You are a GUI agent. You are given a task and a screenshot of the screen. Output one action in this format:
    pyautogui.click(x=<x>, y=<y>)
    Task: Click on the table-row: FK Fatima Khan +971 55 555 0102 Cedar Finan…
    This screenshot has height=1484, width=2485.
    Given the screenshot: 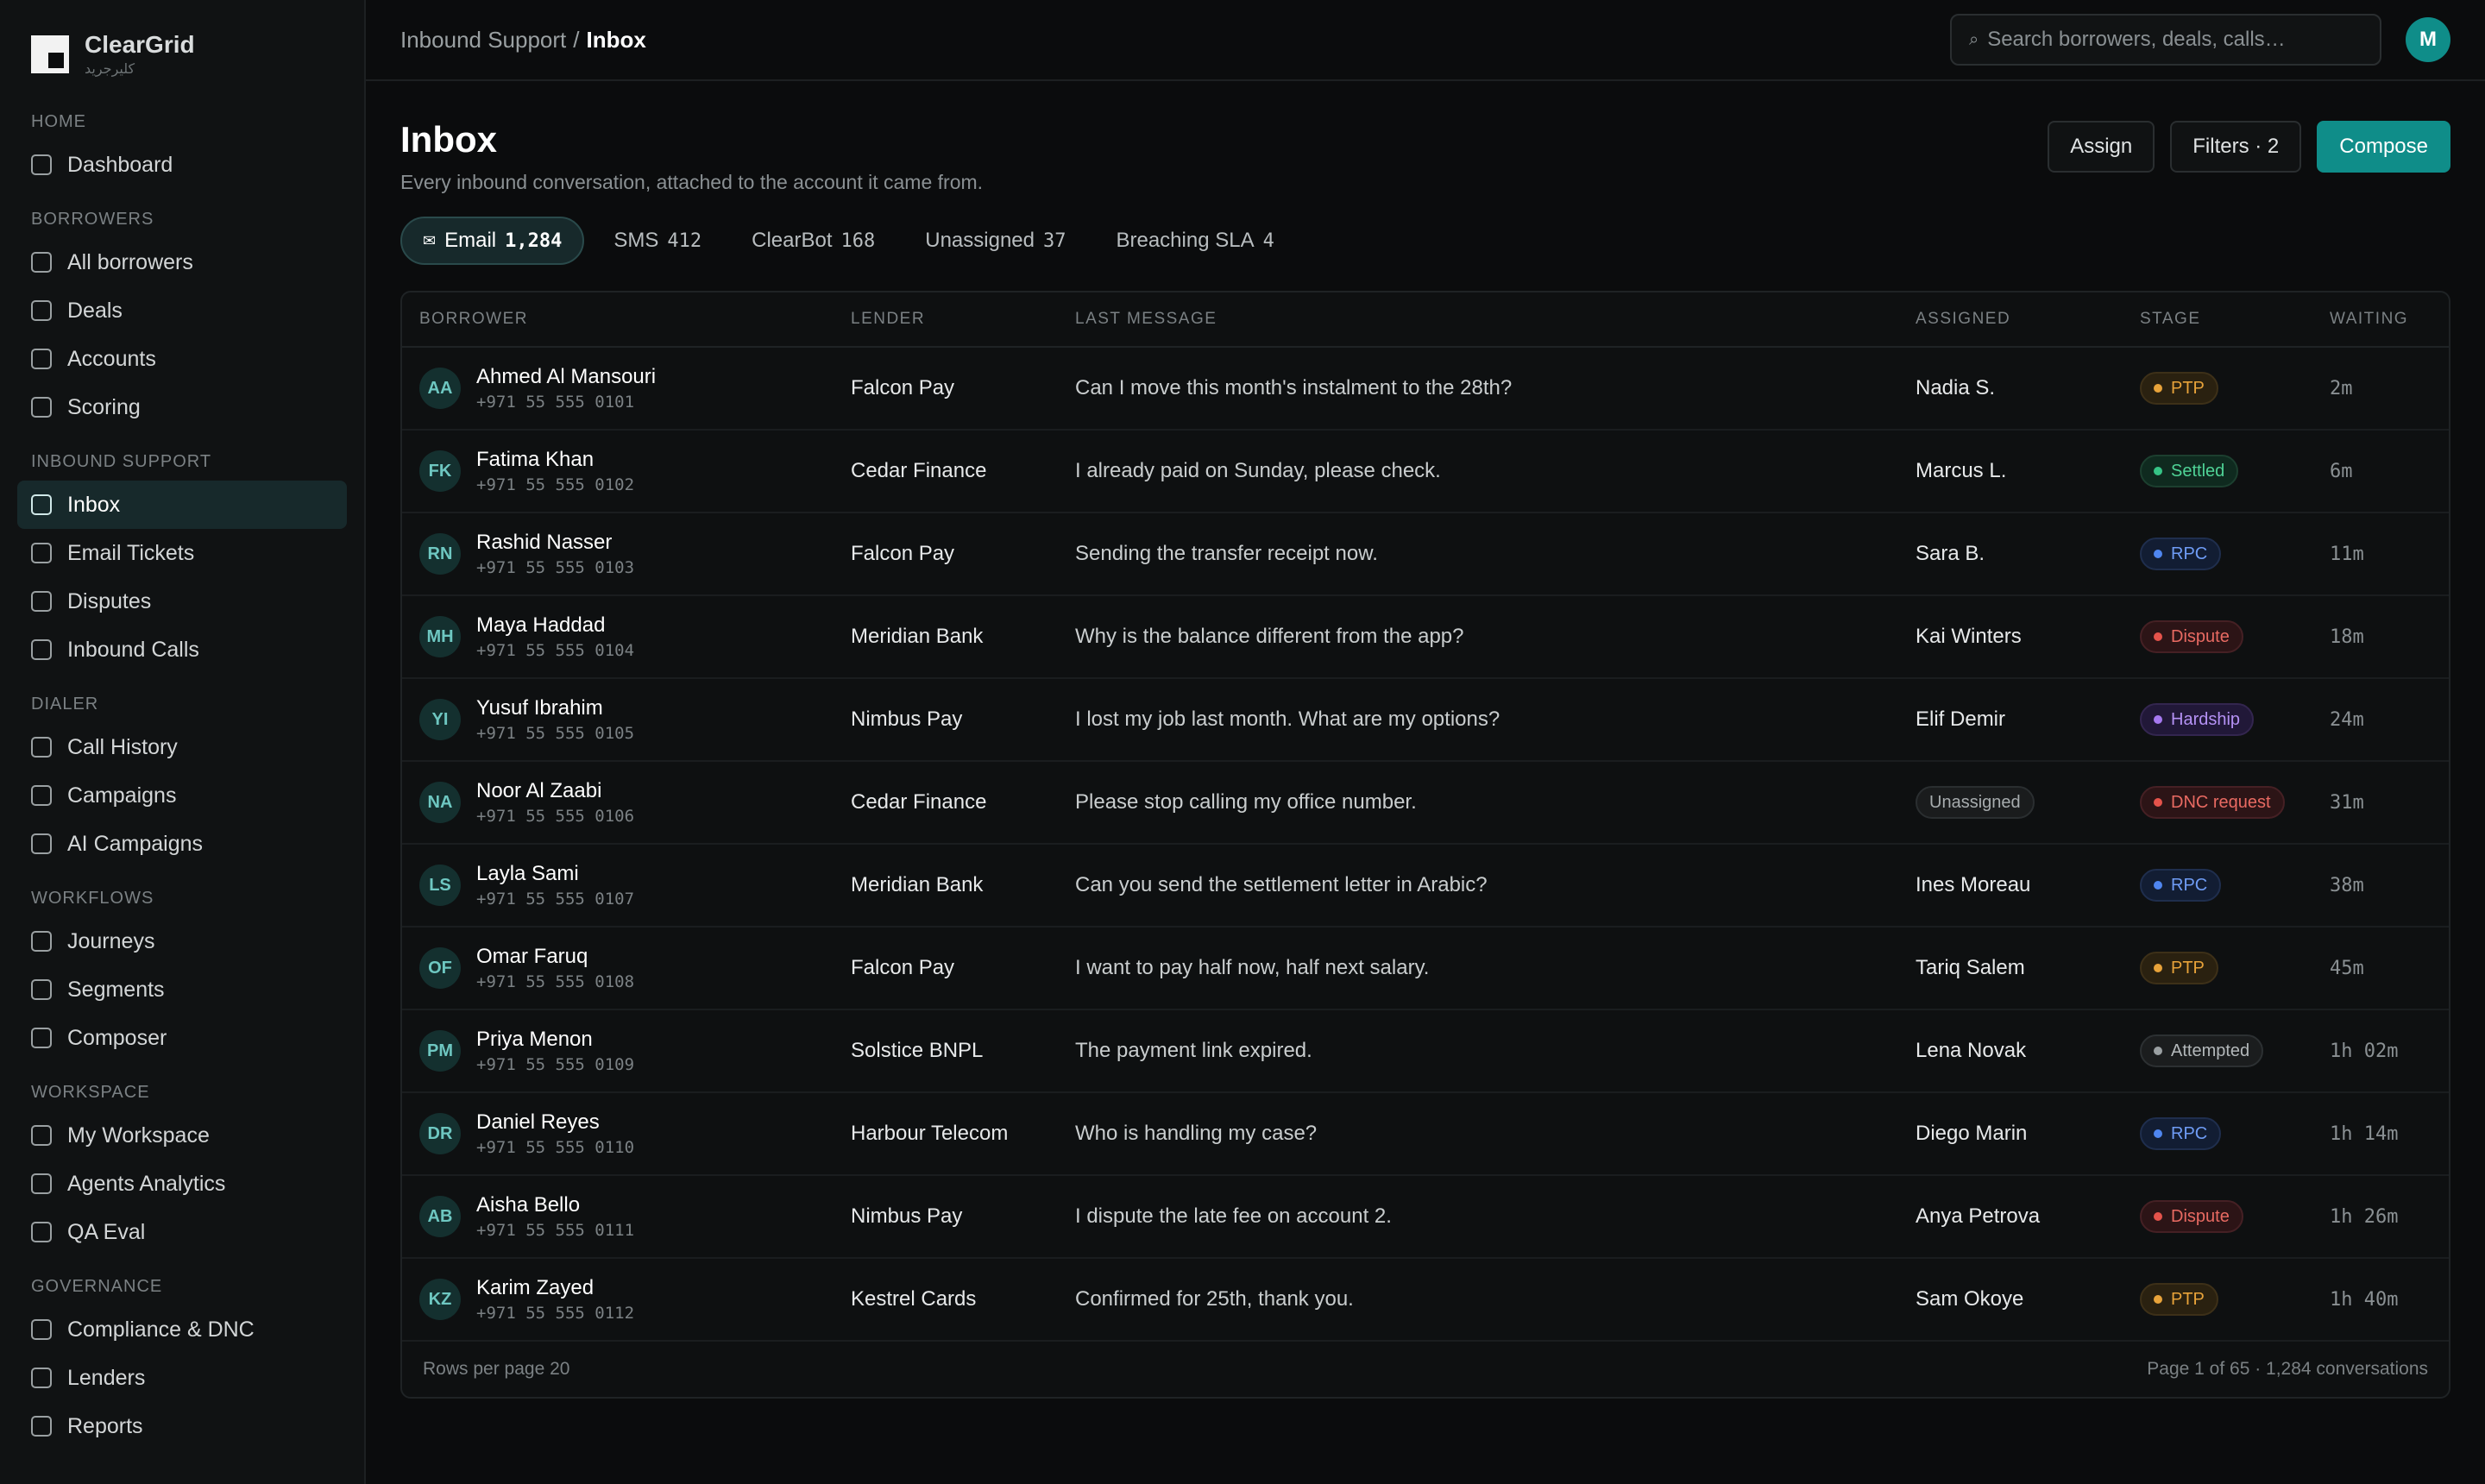 What is the action you would take?
    pyautogui.click(x=1425, y=472)
    